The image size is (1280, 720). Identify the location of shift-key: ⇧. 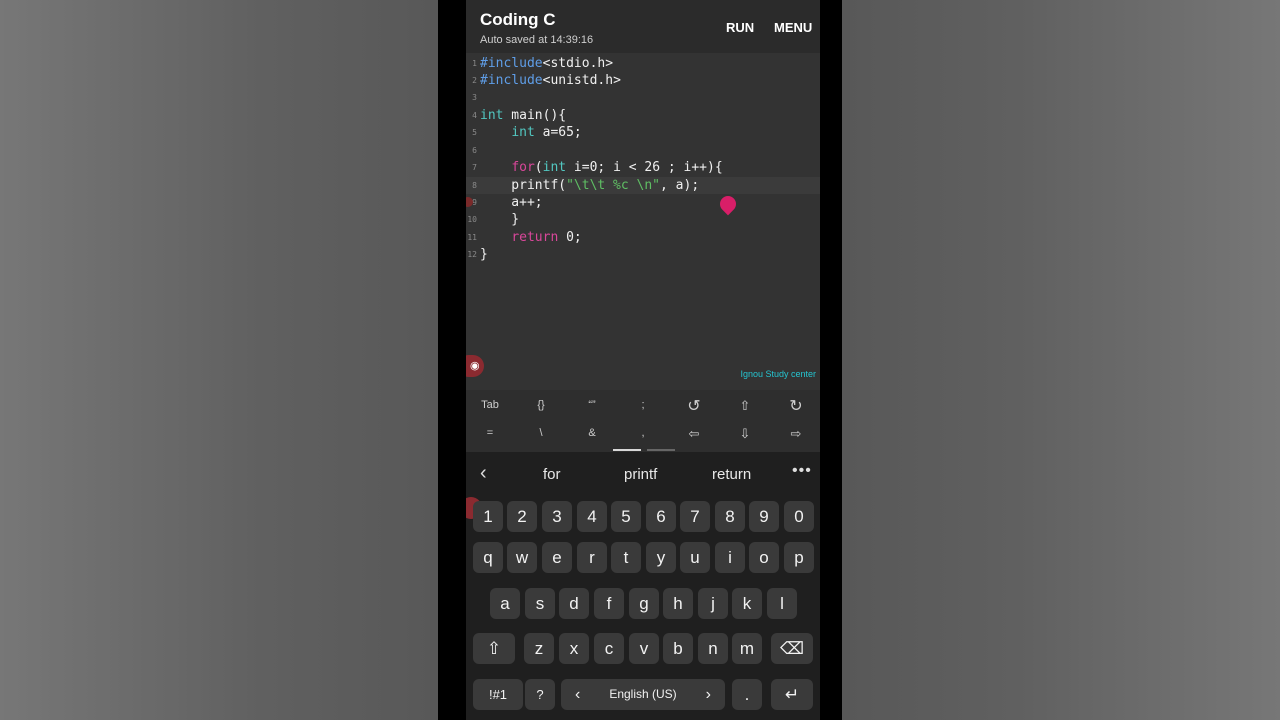
(494, 648).